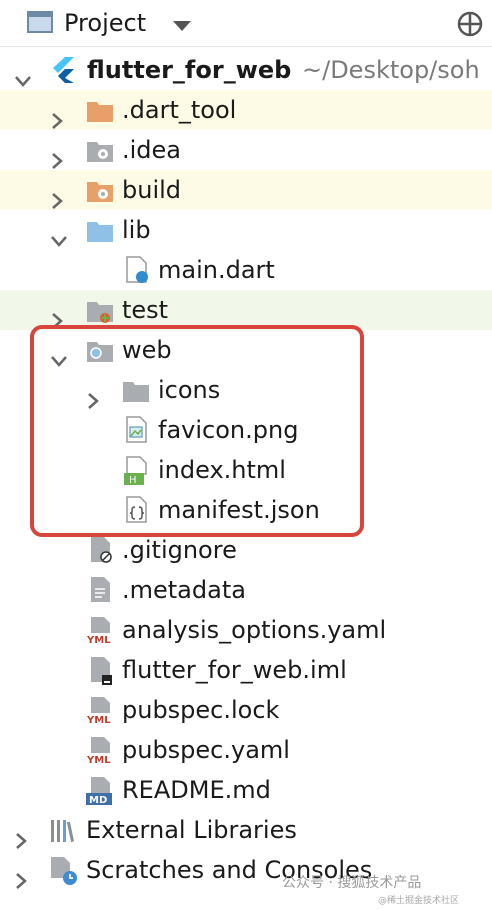 The width and height of the screenshot is (492, 910). I want to click on tree-label: pubspec.yaml, so click(206, 750).